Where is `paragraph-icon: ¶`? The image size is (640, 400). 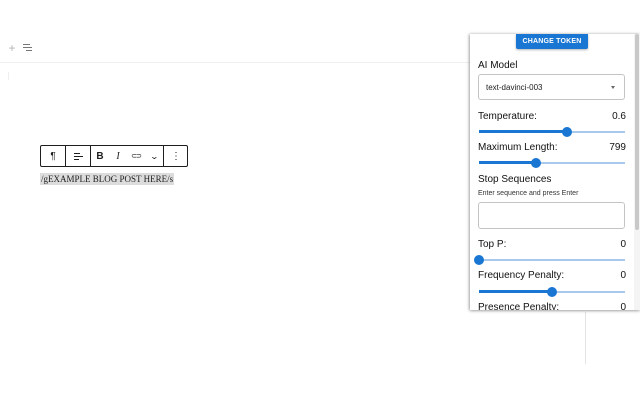 paragraph-icon: ¶ is located at coordinates (53, 156).